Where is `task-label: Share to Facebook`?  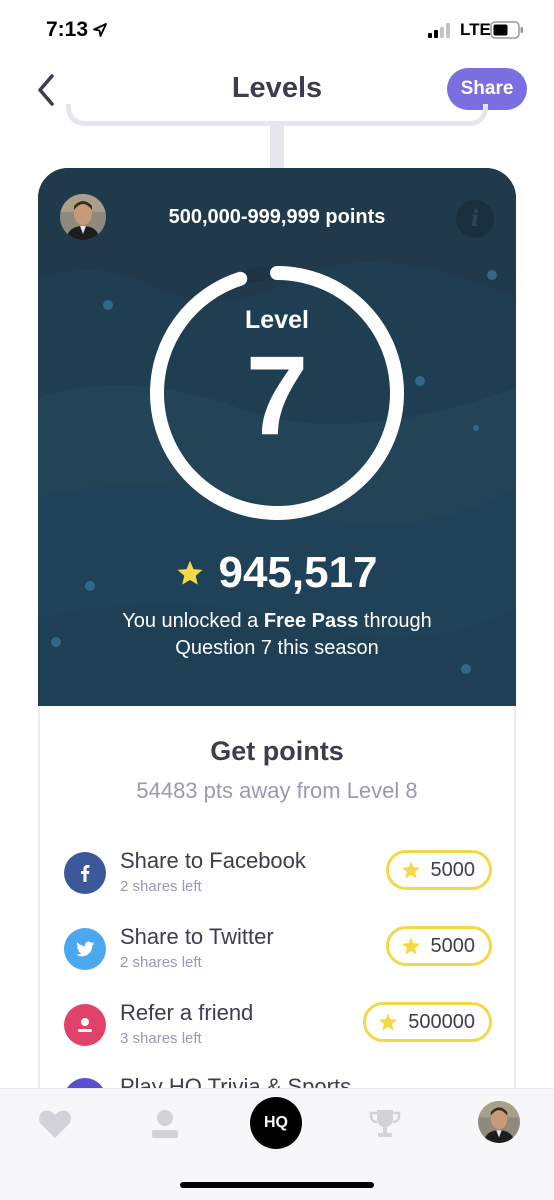 task-label: Share to Facebook is located at coordinates (213, 860).